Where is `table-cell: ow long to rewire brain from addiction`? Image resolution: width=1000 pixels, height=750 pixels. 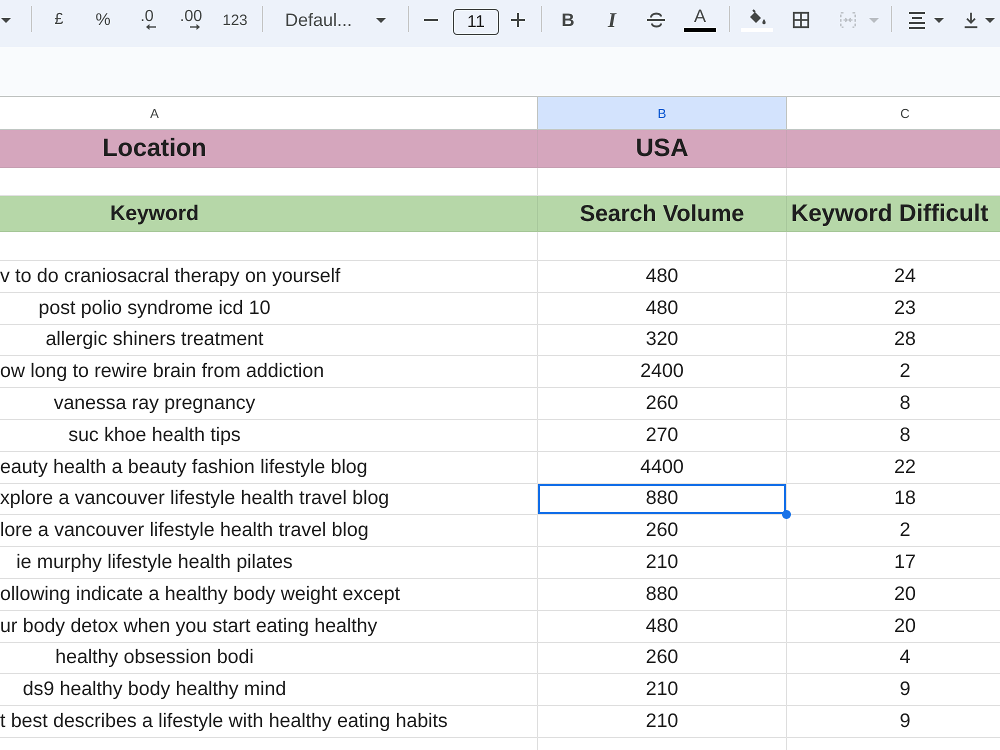 table-cell: ow long to rewire brain from addiction is located at coordinates (269, 372).